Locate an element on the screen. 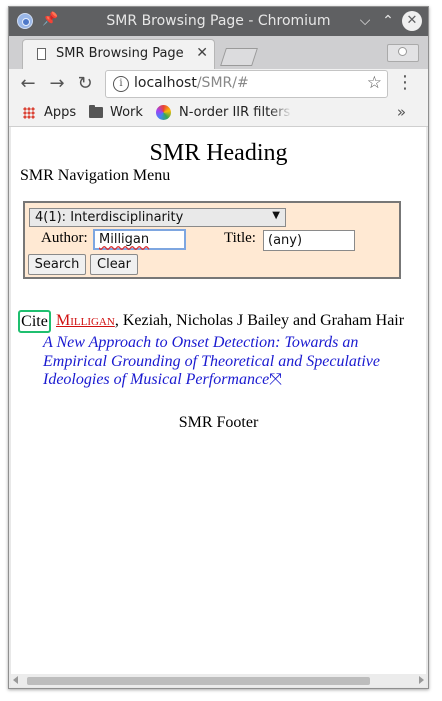 This screenshot has width=442, height=701. profile-icon is located at coordinates (403, 53).